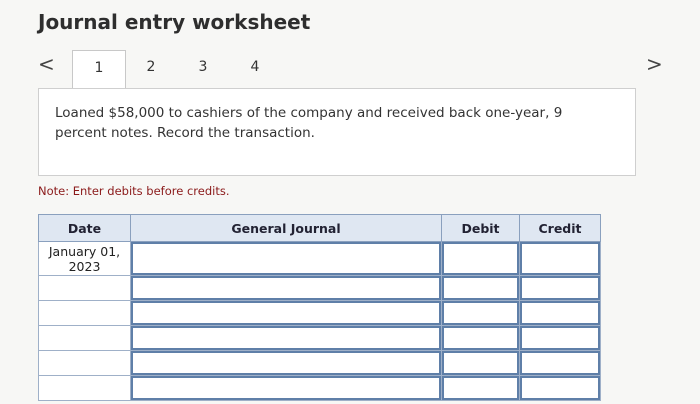 This screenshot has height=404, width=700. I want to click on tab-1: 1, so click(99, 69).